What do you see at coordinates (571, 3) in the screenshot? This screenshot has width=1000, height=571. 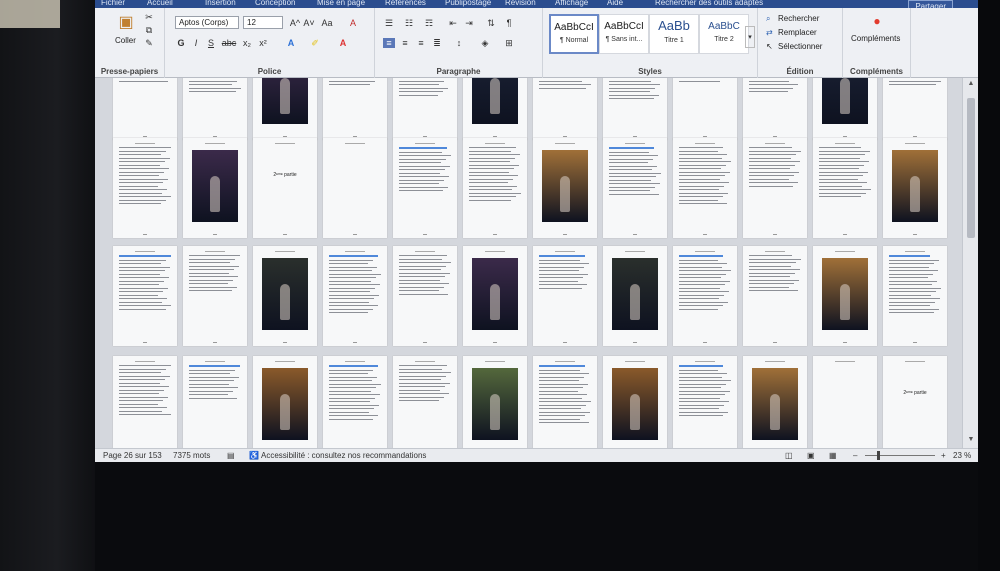 I see `ribbon-tab: Affichage` at bounding box center [571, 3].